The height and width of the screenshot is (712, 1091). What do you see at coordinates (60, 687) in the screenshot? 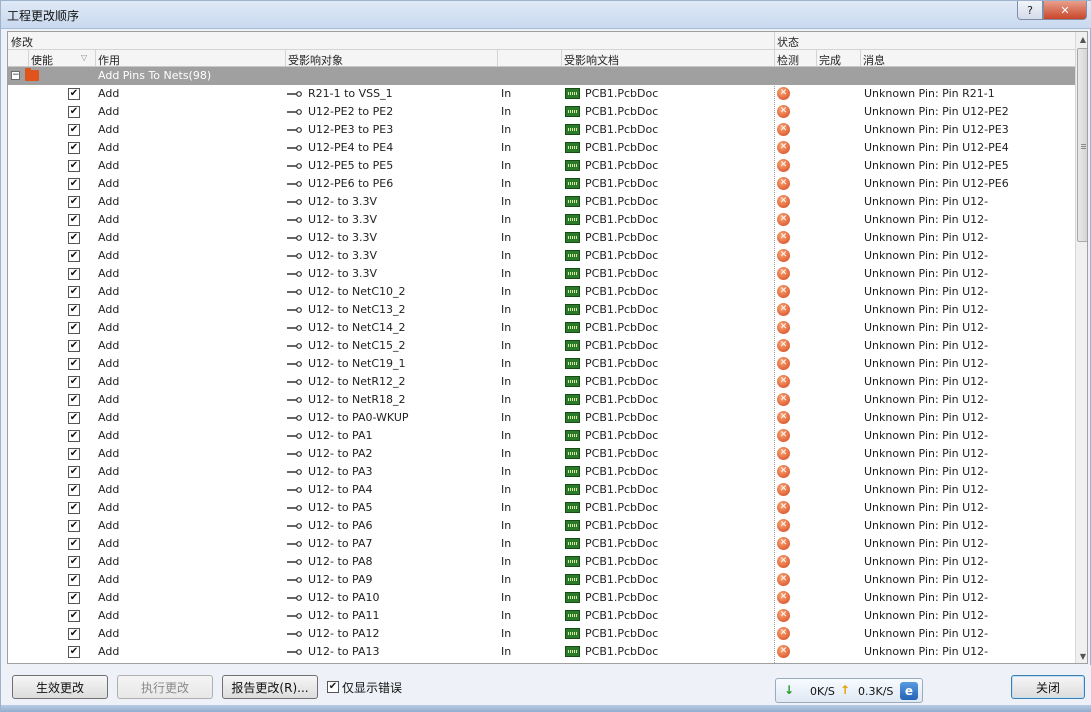
I see `validate-changes-button: 生效更改` at bounding box center [60, 687].